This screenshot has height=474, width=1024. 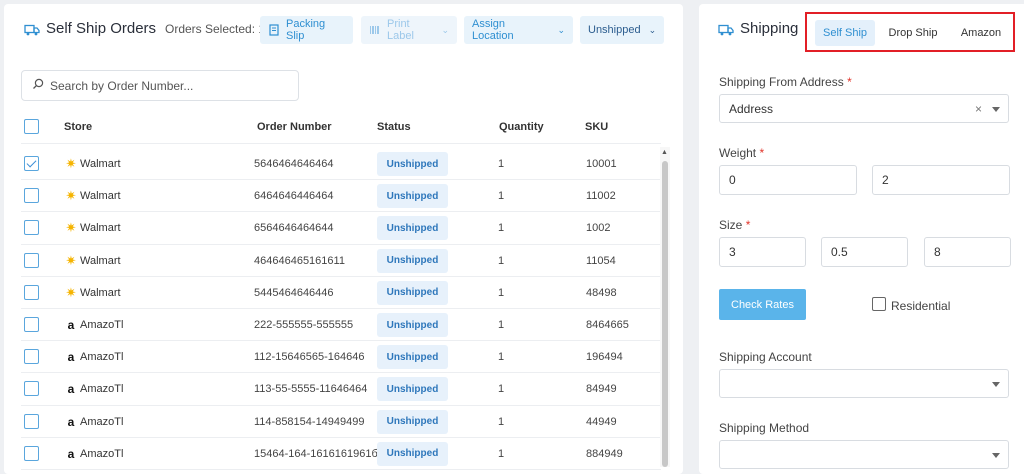 I want to click on orders-selected-count: Orders Selected: 1, so click(x=215, y=29).